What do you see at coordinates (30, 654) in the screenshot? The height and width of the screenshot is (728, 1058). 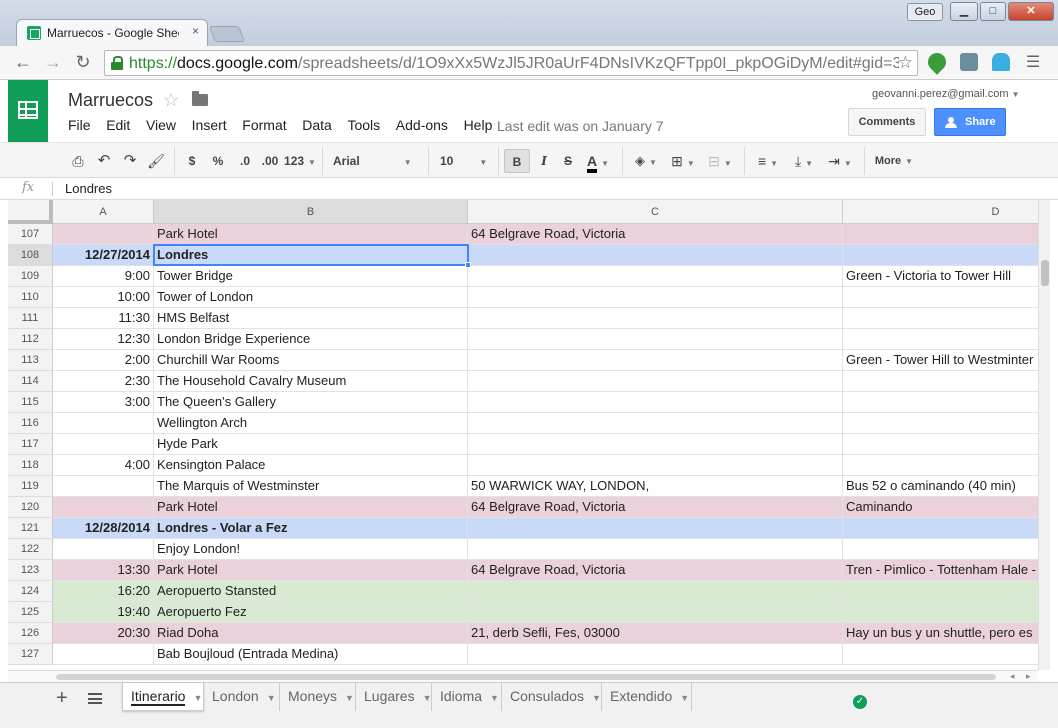 I see `row-header: 127` at bounding box center [30, 654].